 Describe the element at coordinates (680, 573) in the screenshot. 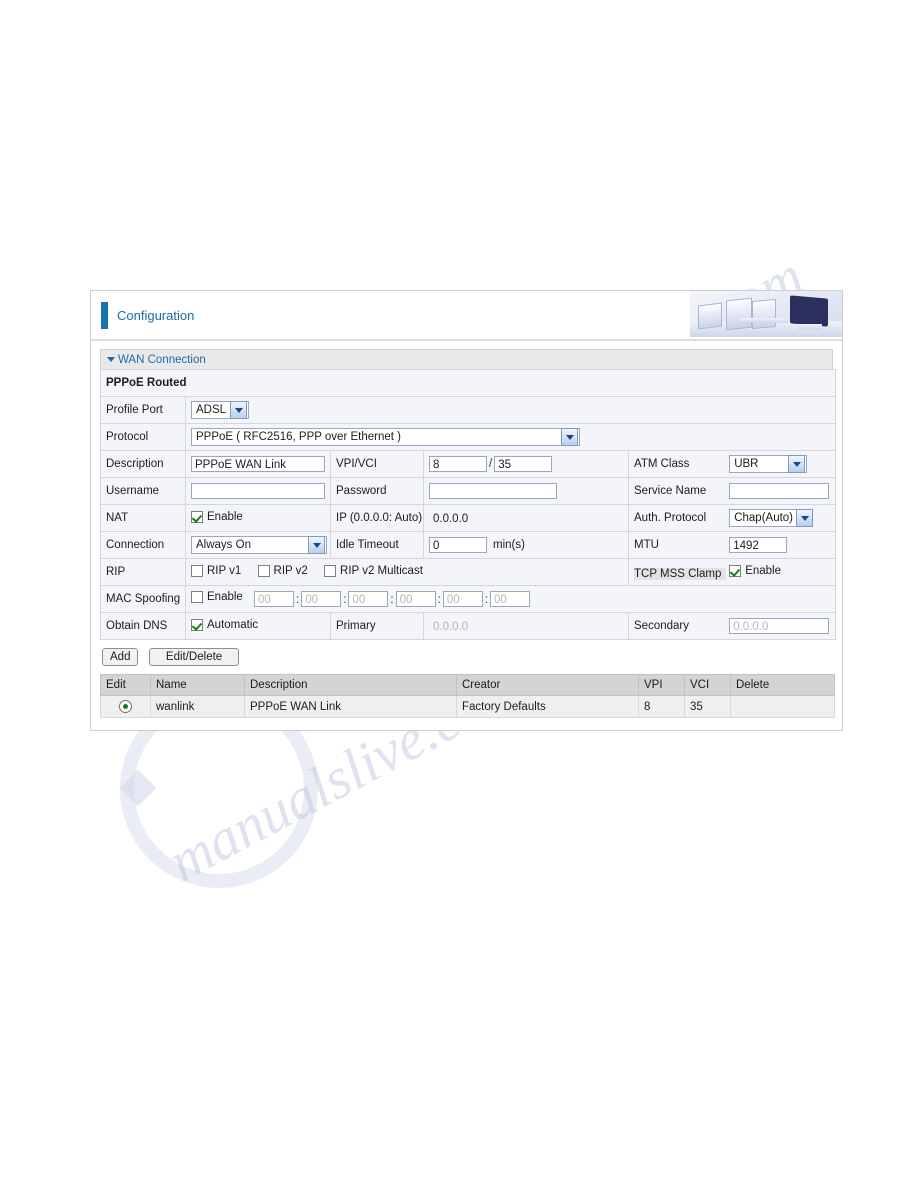

I see `label-tcp-mss-clamp: TCP MSS Clamp` at that location.